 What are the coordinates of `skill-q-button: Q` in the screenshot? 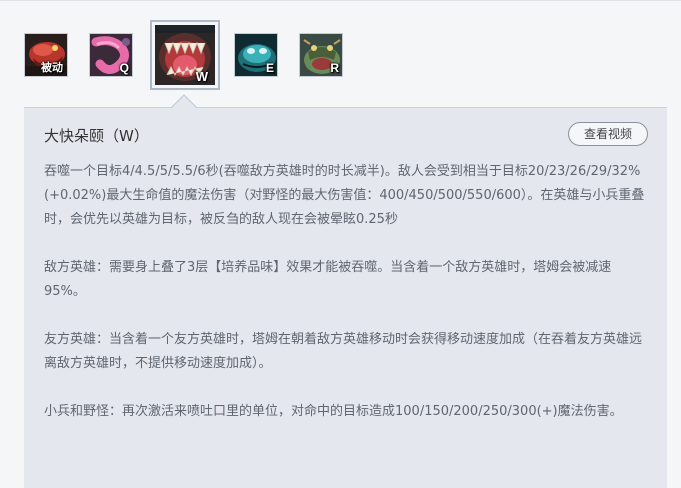 It's located at (111, 55).